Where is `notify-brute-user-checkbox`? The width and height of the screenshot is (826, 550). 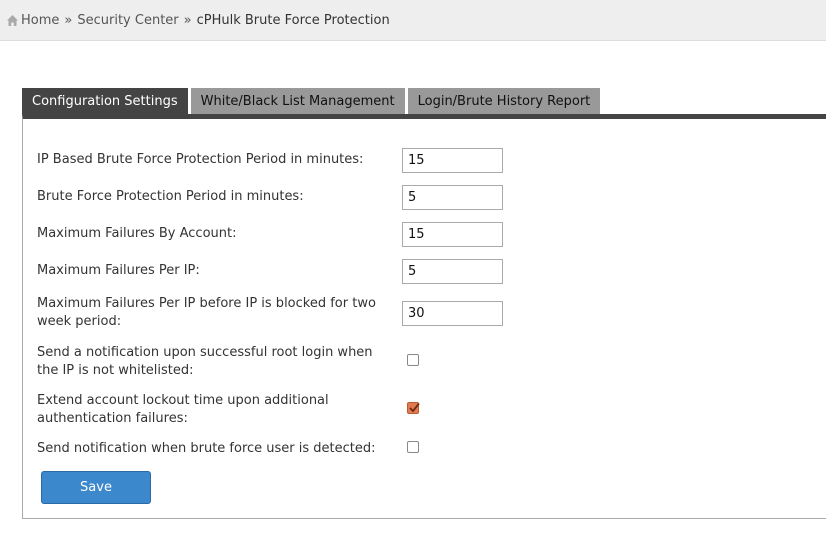
notify-brute-user-checkbox is located at coordinates (413, 447).